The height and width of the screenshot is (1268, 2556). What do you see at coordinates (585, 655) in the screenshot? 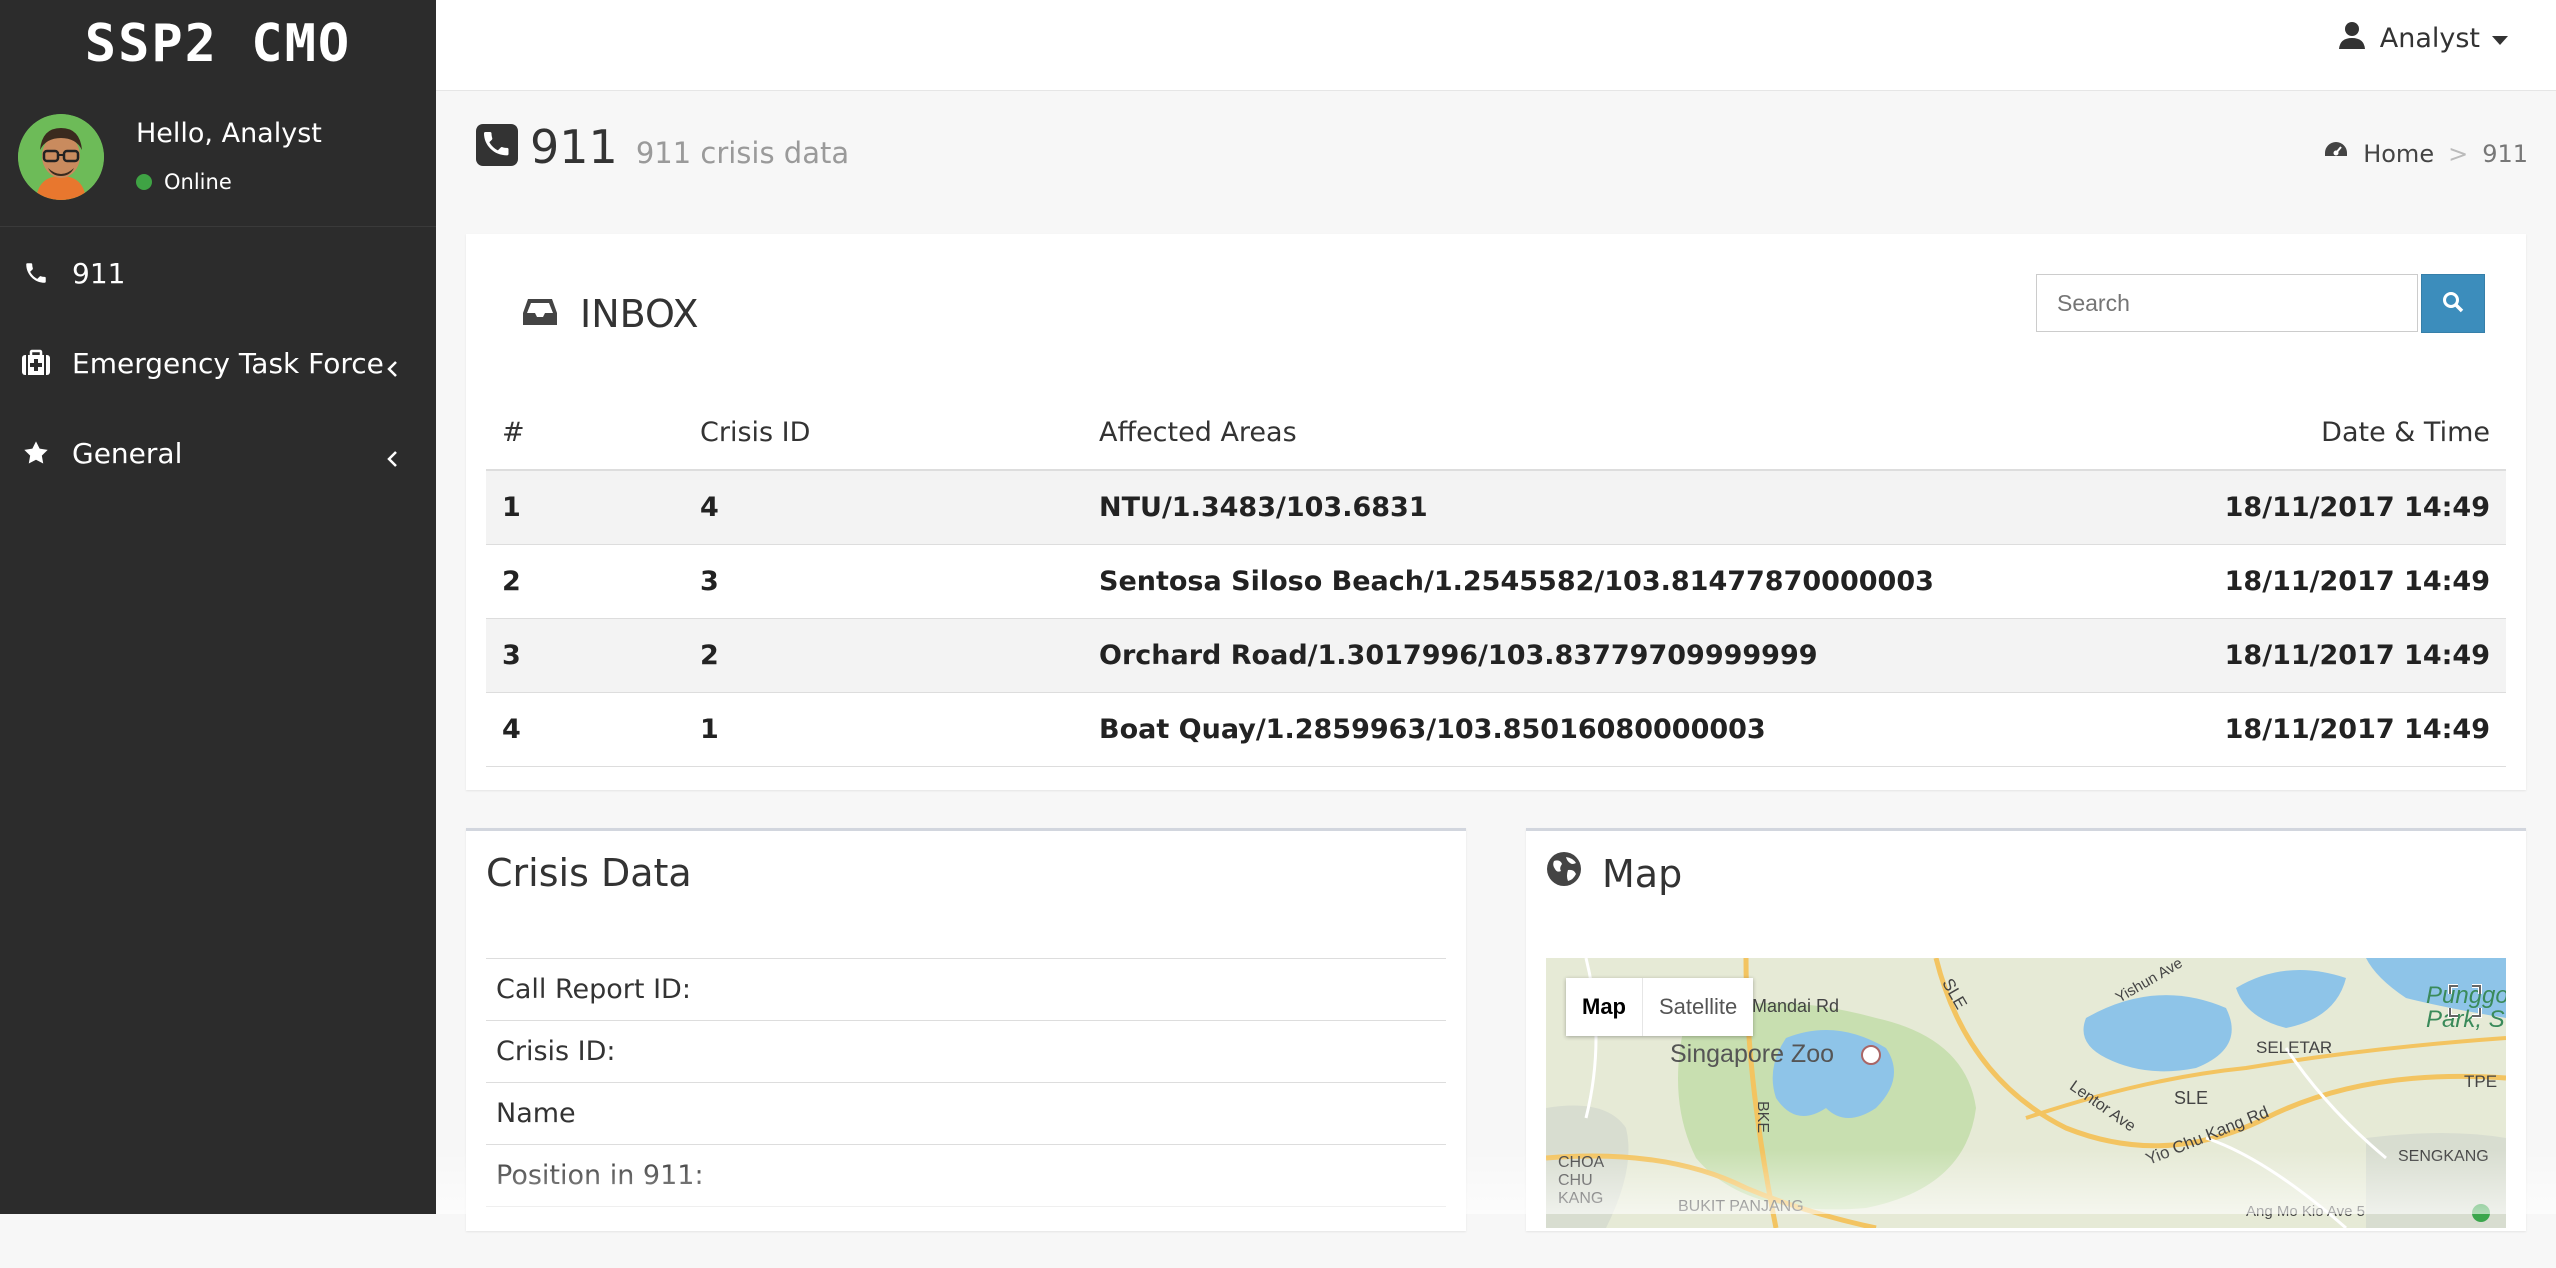
I see `row-number: 3` at bounding box center [585, 655].